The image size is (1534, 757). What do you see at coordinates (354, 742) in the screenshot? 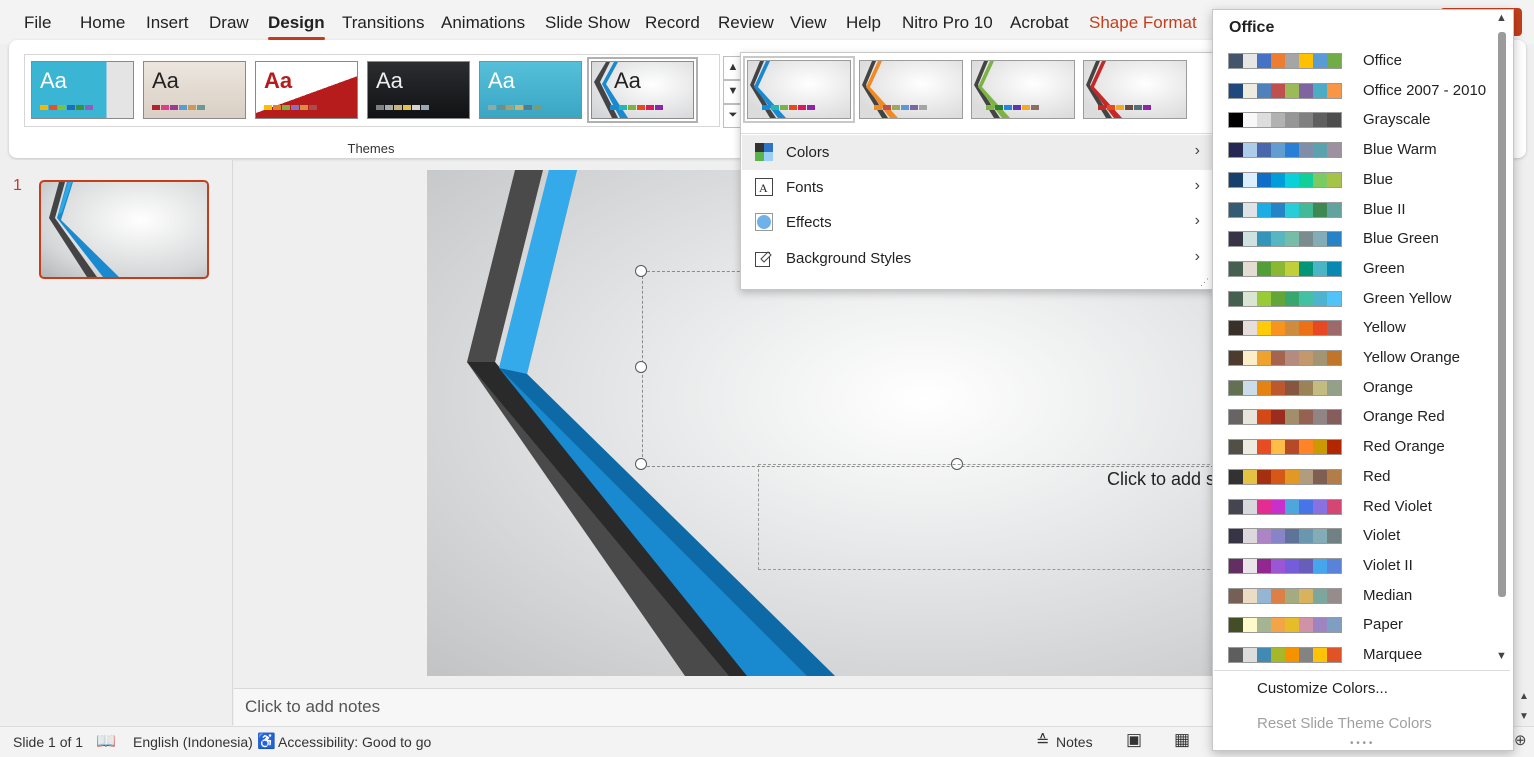
I see `accessibility-status: Accessibility: Good to go` at bounding box center [354, 742].